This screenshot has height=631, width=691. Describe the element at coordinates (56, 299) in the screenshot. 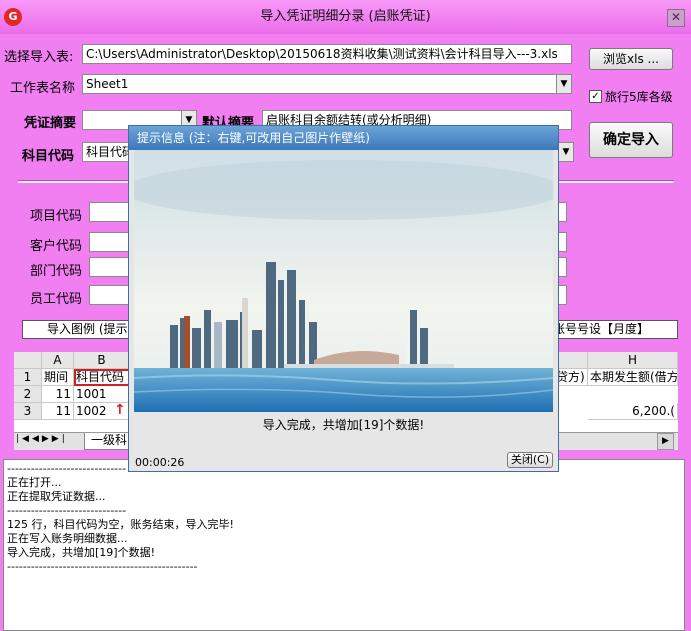

I see `employee-code-label: 员工代码` at that location.